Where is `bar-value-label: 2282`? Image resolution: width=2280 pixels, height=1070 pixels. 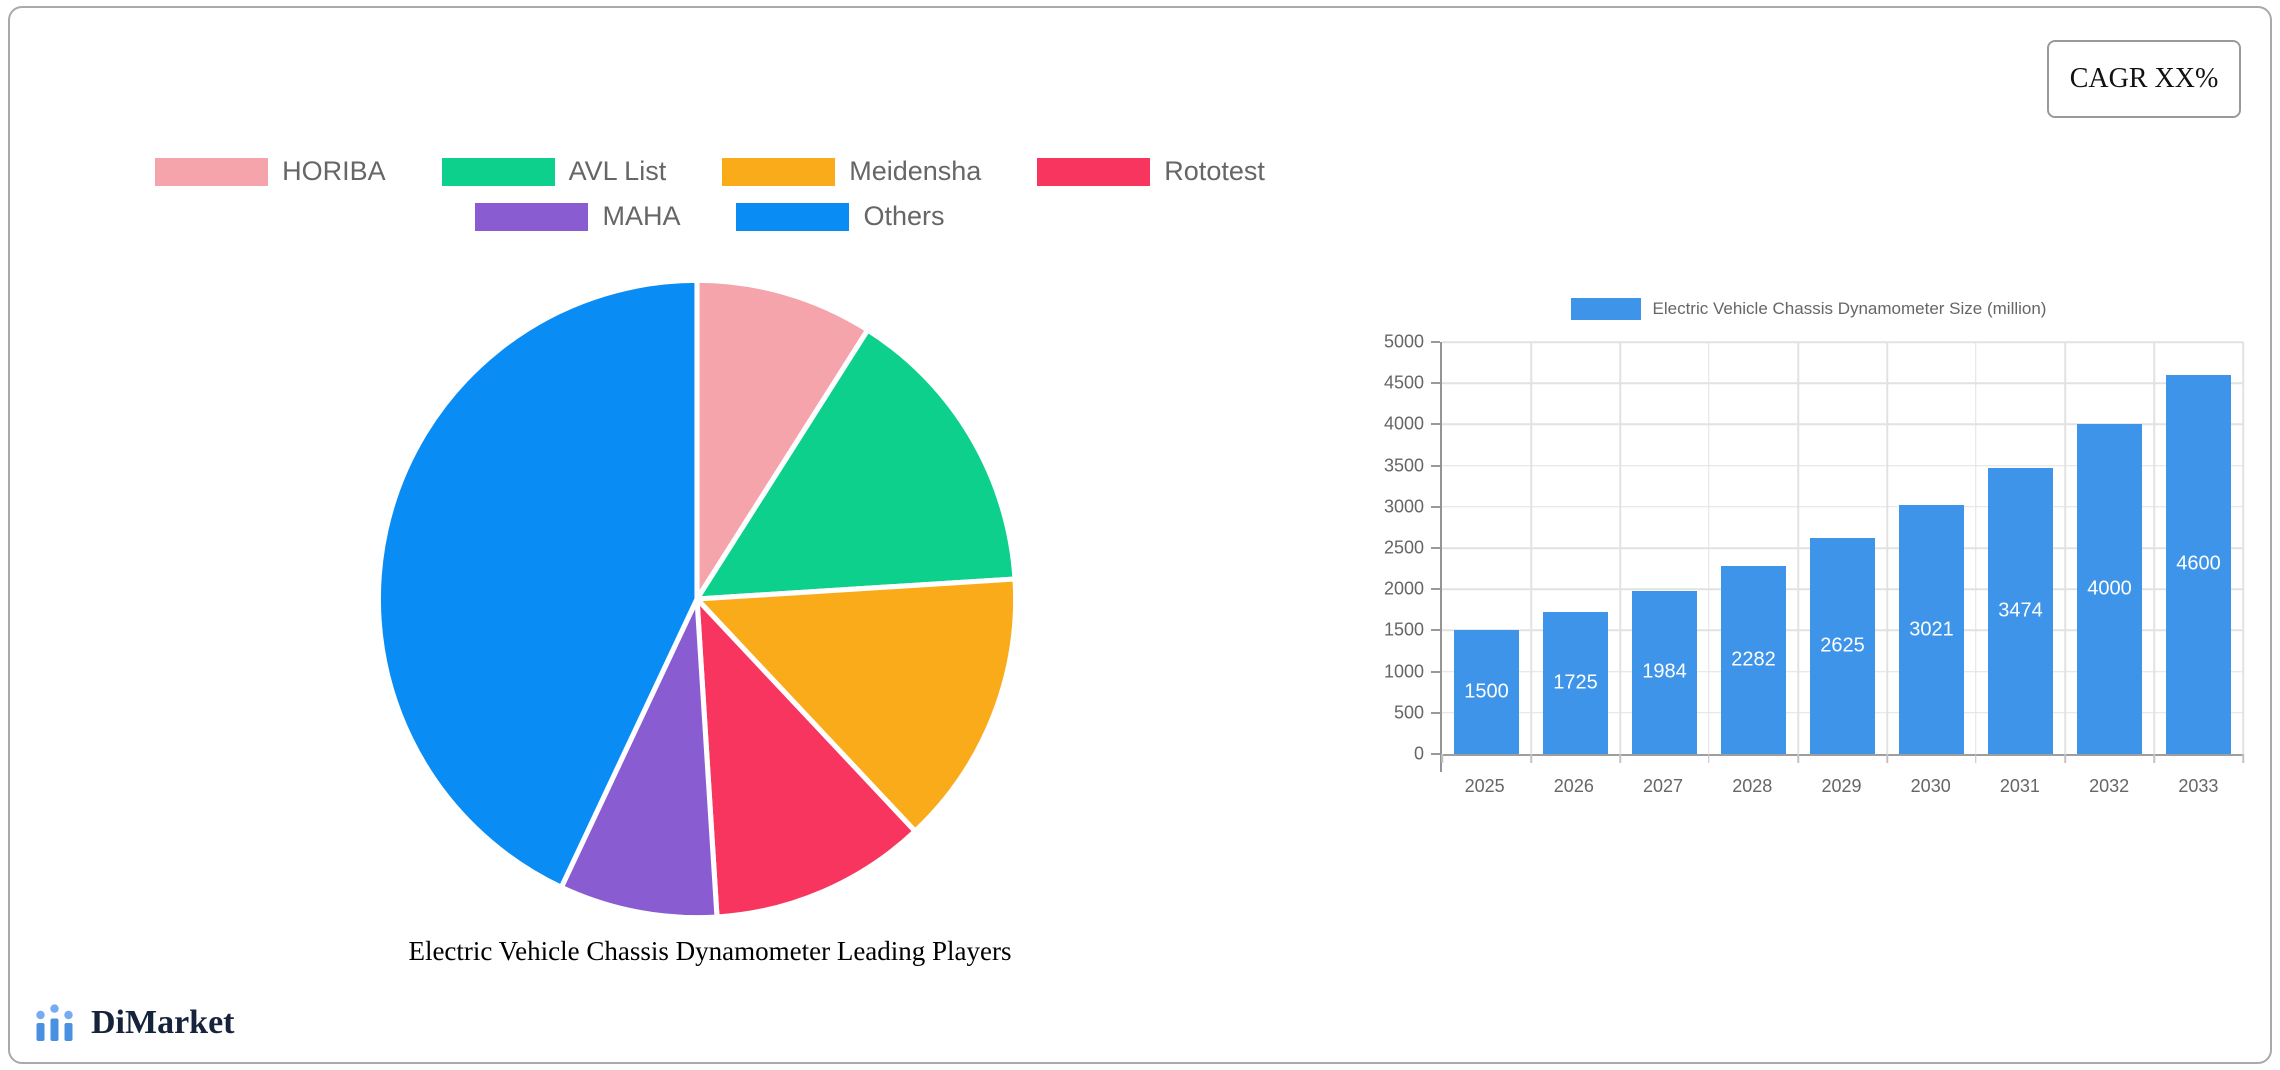 bar-value-label: 2282 is located at coordinates (1753, 659).